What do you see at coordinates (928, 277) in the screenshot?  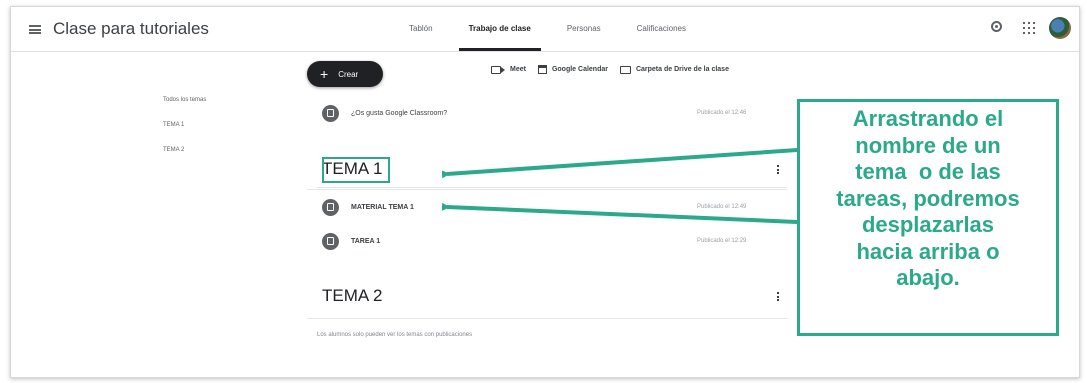 I see `annotation-line: abajo.` at bounding box center [928, 277].